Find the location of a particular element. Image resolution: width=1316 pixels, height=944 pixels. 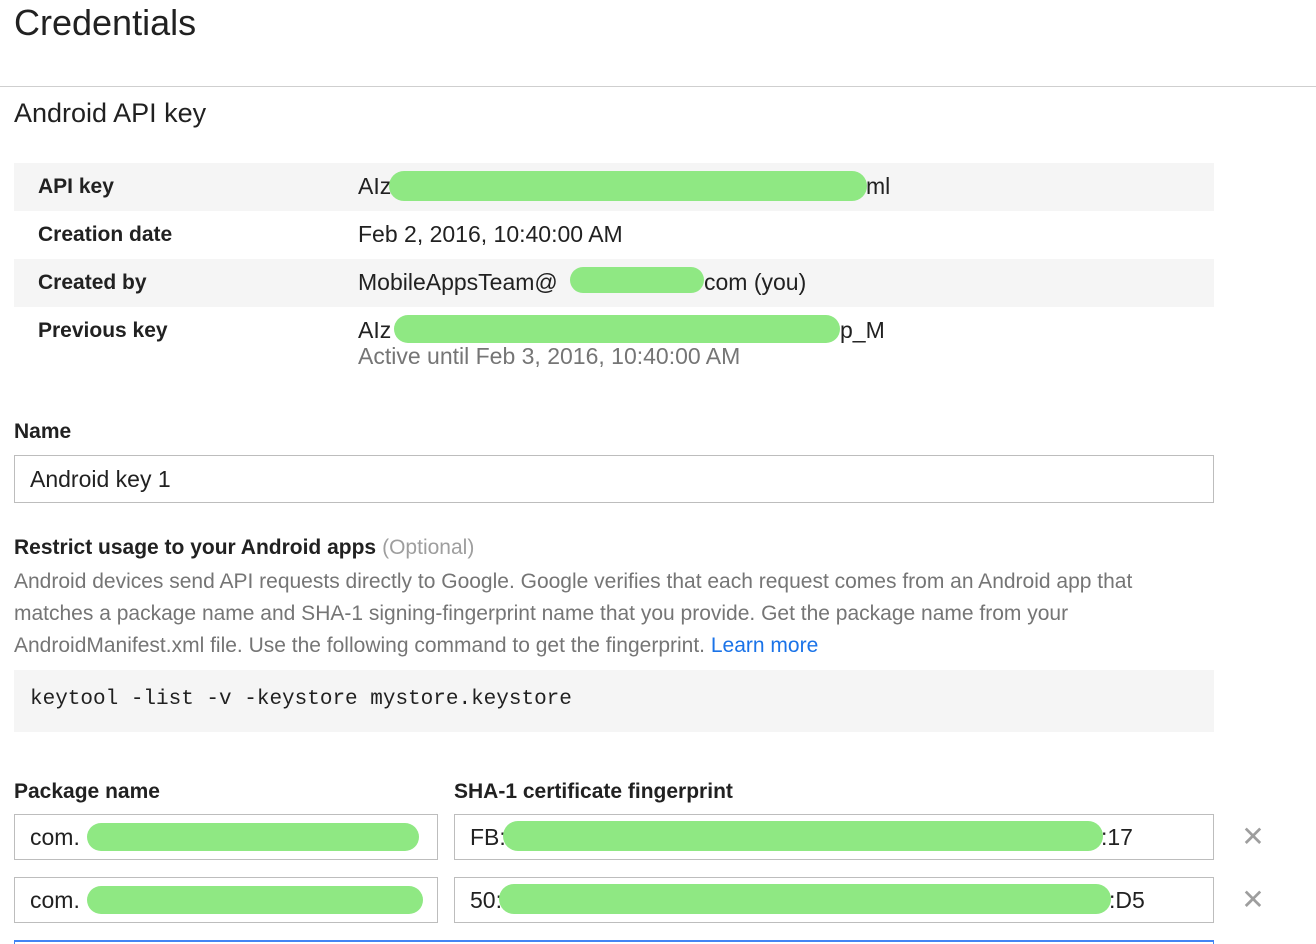

info-value-suffix: p_M is located at coordinates (862, 330).